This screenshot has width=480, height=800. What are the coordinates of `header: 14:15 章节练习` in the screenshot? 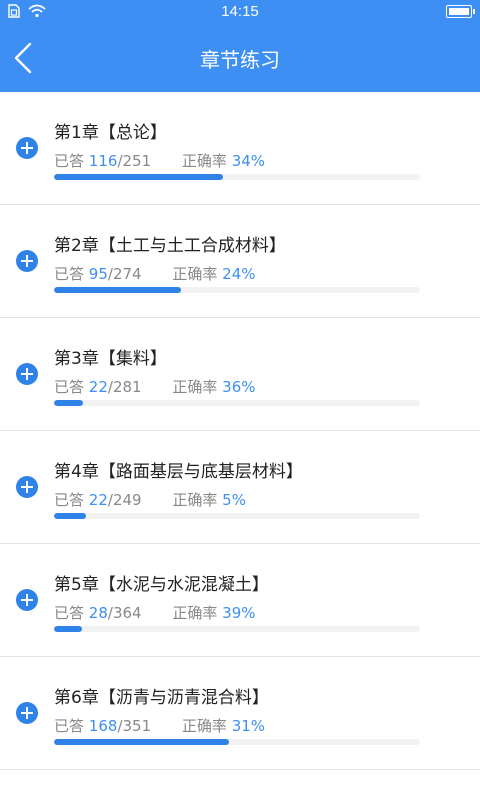 It's located at (240, 46).